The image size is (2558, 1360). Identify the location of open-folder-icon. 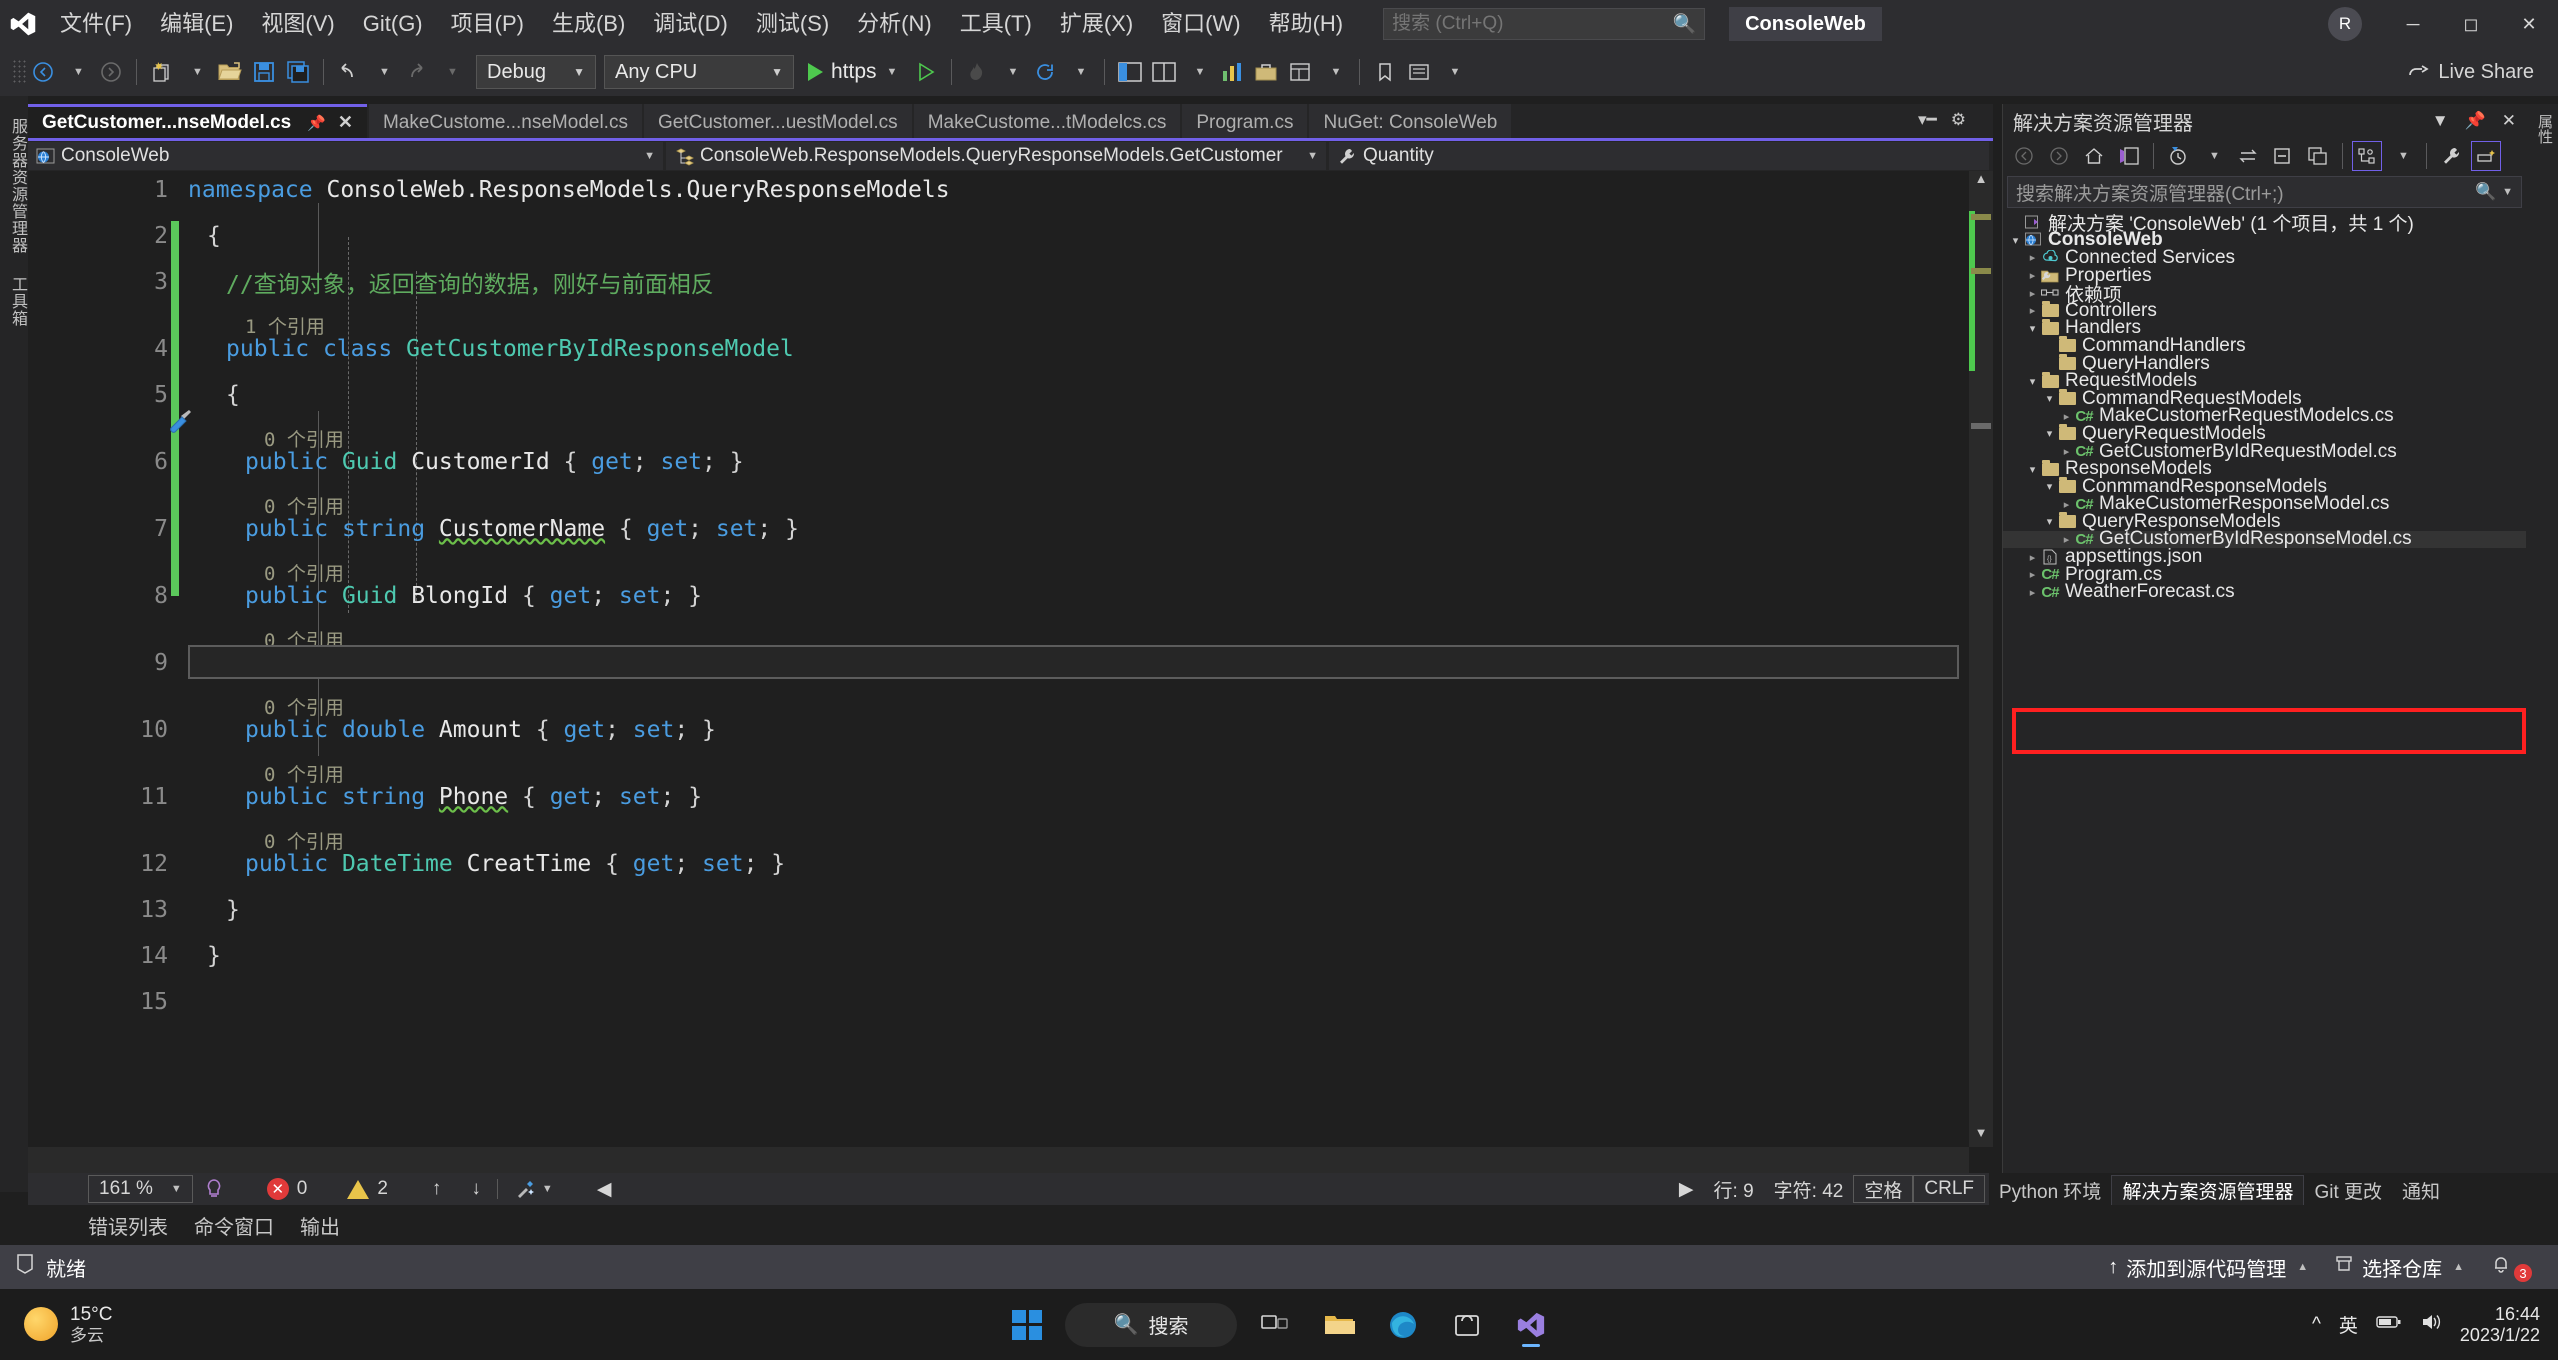
(230, 72).